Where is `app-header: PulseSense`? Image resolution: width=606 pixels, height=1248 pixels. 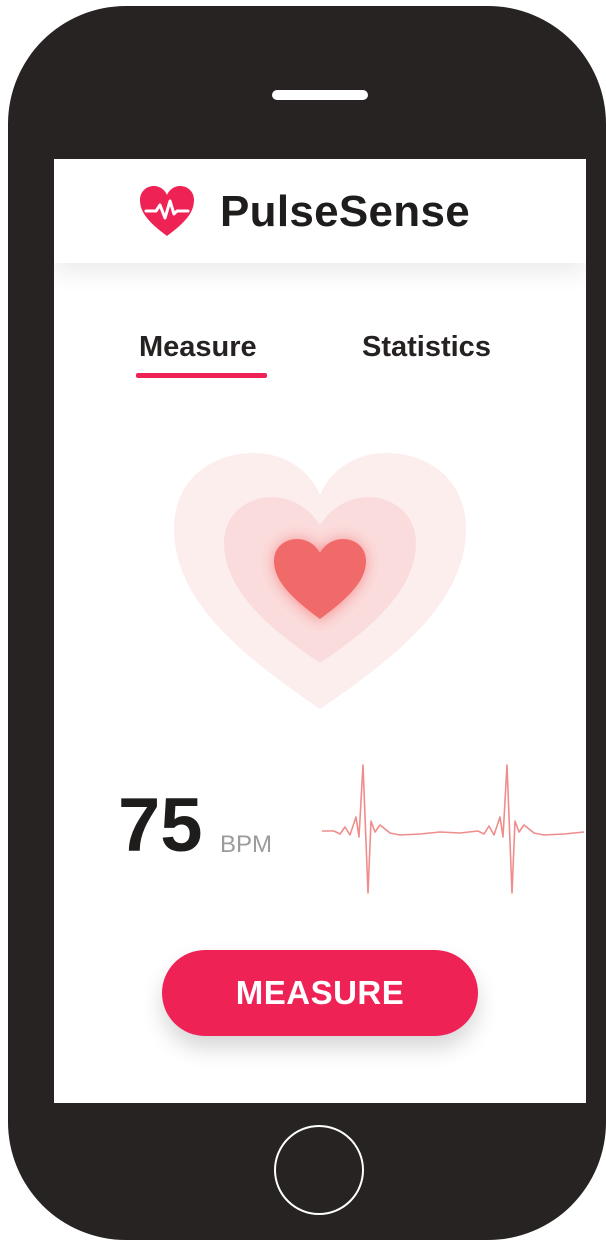
app-header: PulseSense is located at coordinates (320, 211).